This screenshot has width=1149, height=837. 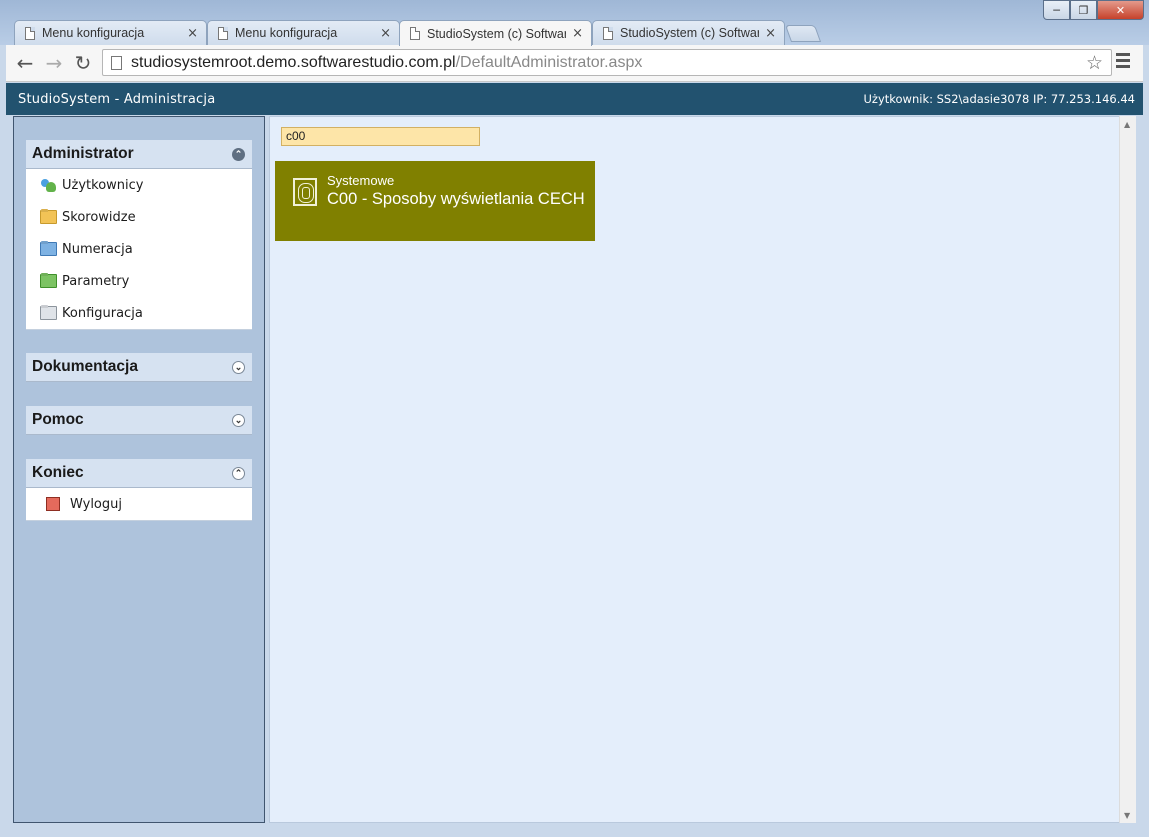 I want to click on back-arrow-icon: ←, so click(x=25, y=63).